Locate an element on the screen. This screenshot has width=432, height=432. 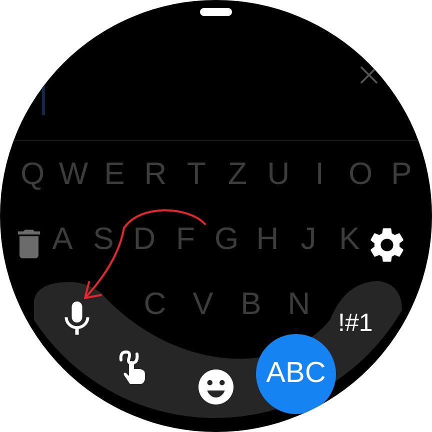
key: K is located at coordinates (349, 238).